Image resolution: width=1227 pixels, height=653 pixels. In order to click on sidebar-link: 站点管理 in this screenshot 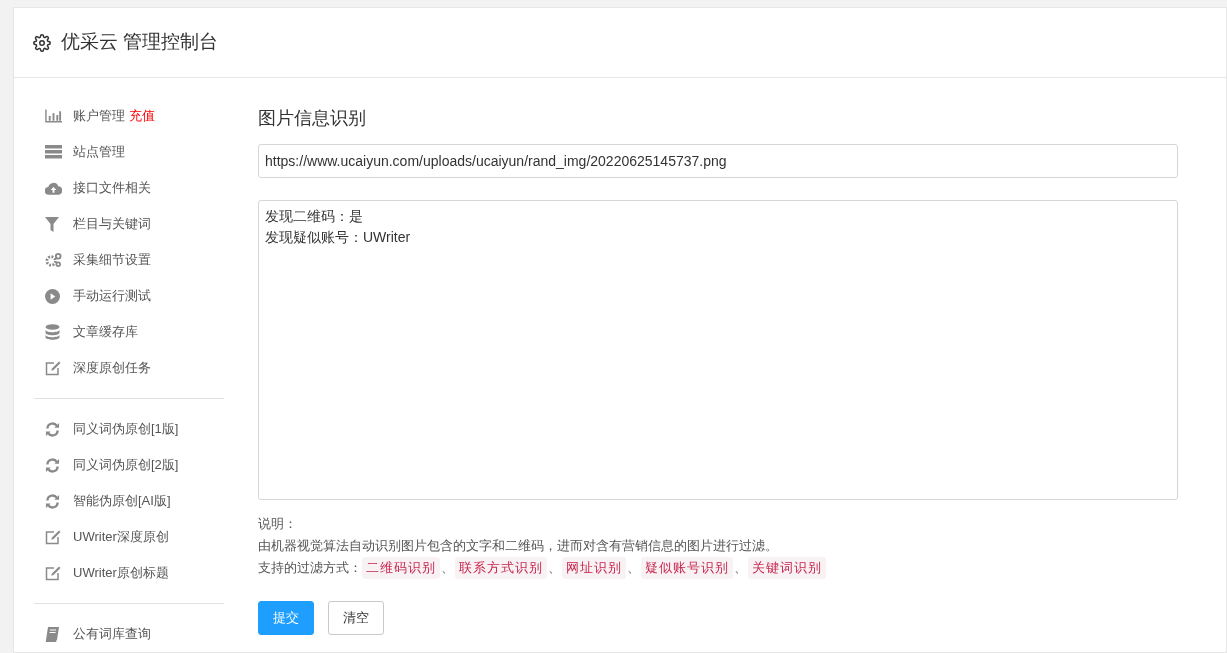, I will do `click(99, 152)`.